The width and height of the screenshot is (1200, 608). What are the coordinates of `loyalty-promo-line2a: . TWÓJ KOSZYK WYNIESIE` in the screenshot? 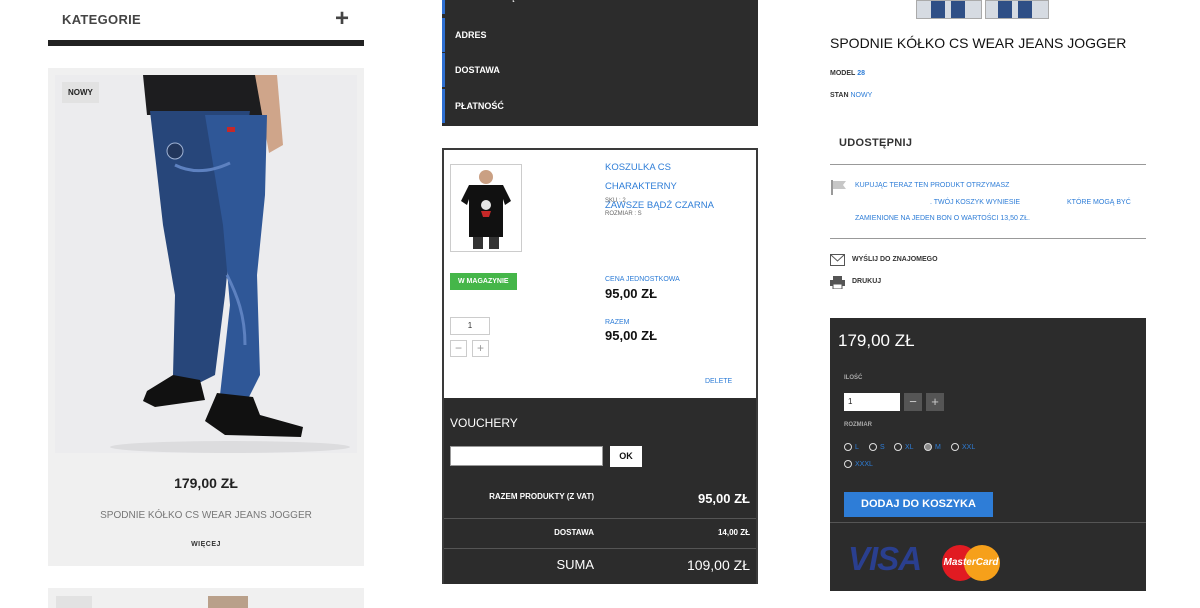 It's located at (975, 202).